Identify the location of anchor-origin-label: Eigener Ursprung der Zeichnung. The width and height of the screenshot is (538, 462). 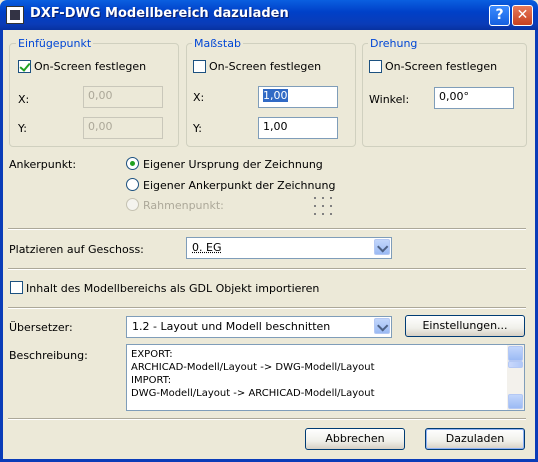
(233, 164).